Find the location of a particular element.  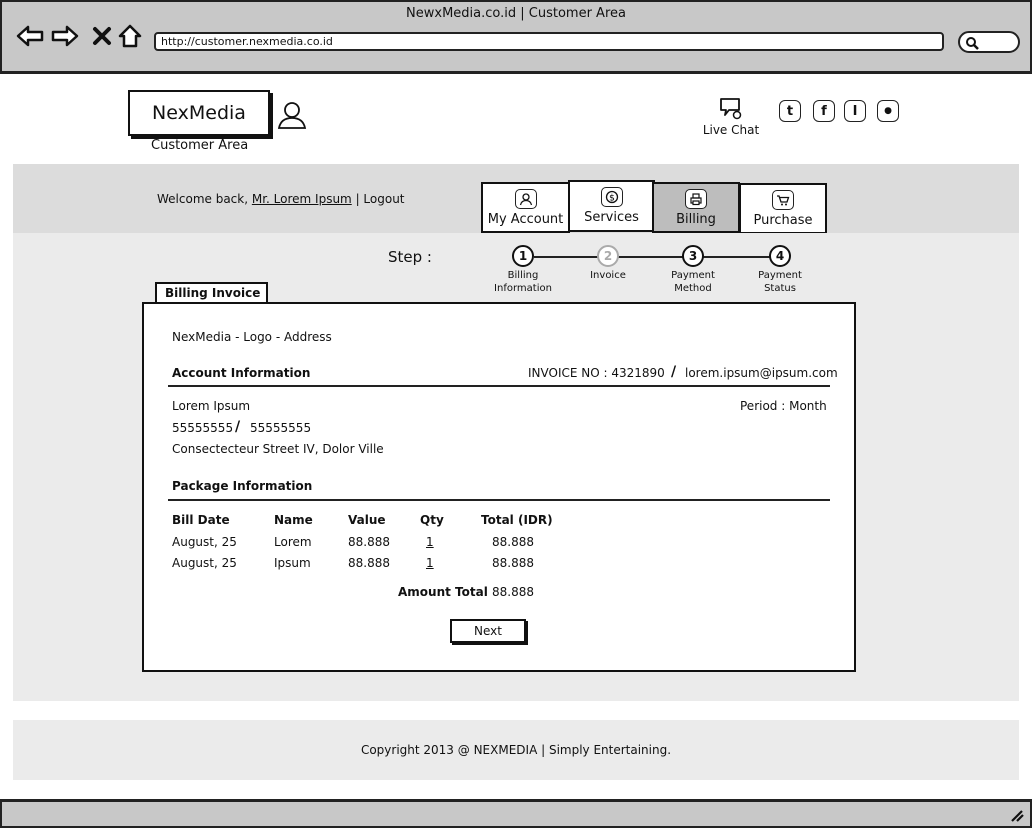

account-email: lorem.ipsum@ipsum.com is located at coordinates (761, 373).